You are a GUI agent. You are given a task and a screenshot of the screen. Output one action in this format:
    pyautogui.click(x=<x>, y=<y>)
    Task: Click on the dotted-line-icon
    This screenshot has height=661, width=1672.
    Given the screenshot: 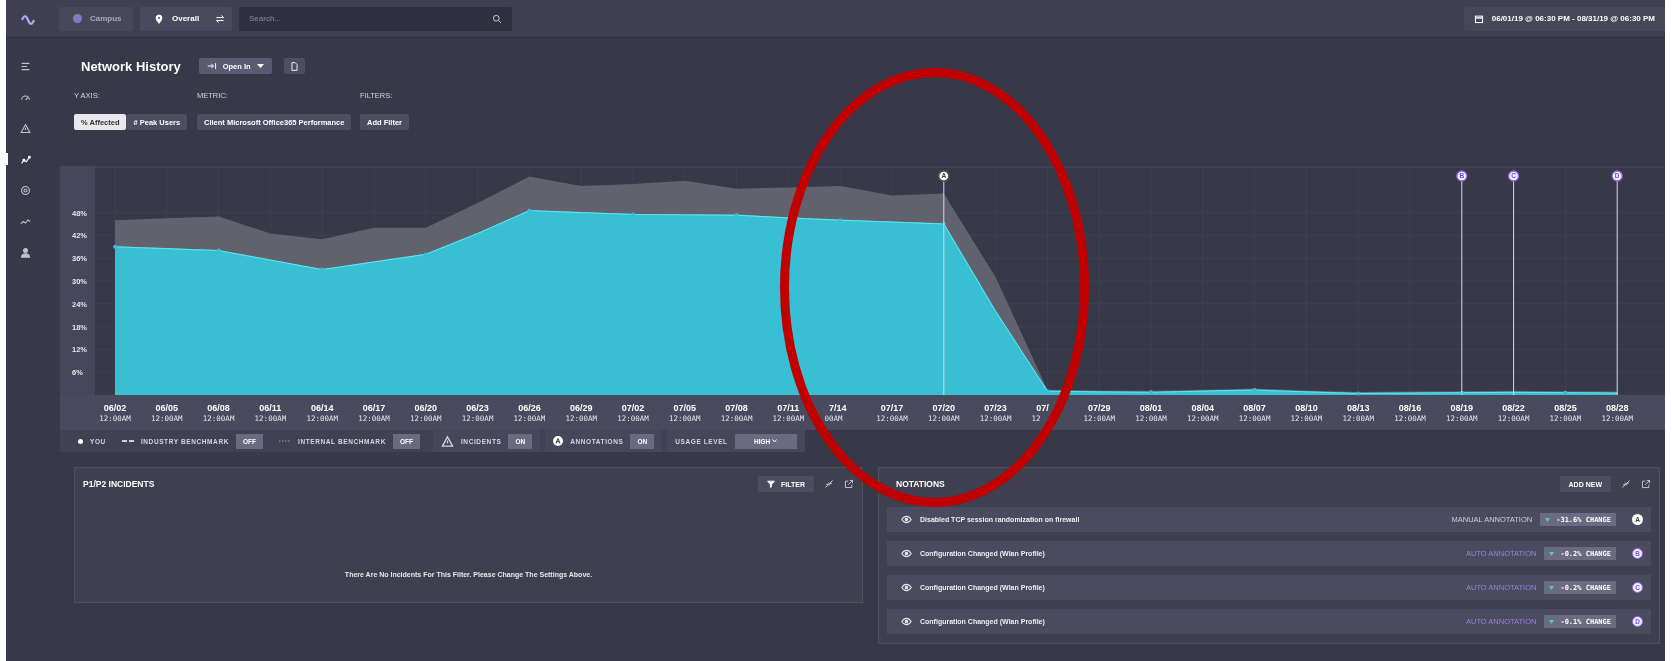 What is the action you would take?
    pyautogui.click(x=285, y=441)
    